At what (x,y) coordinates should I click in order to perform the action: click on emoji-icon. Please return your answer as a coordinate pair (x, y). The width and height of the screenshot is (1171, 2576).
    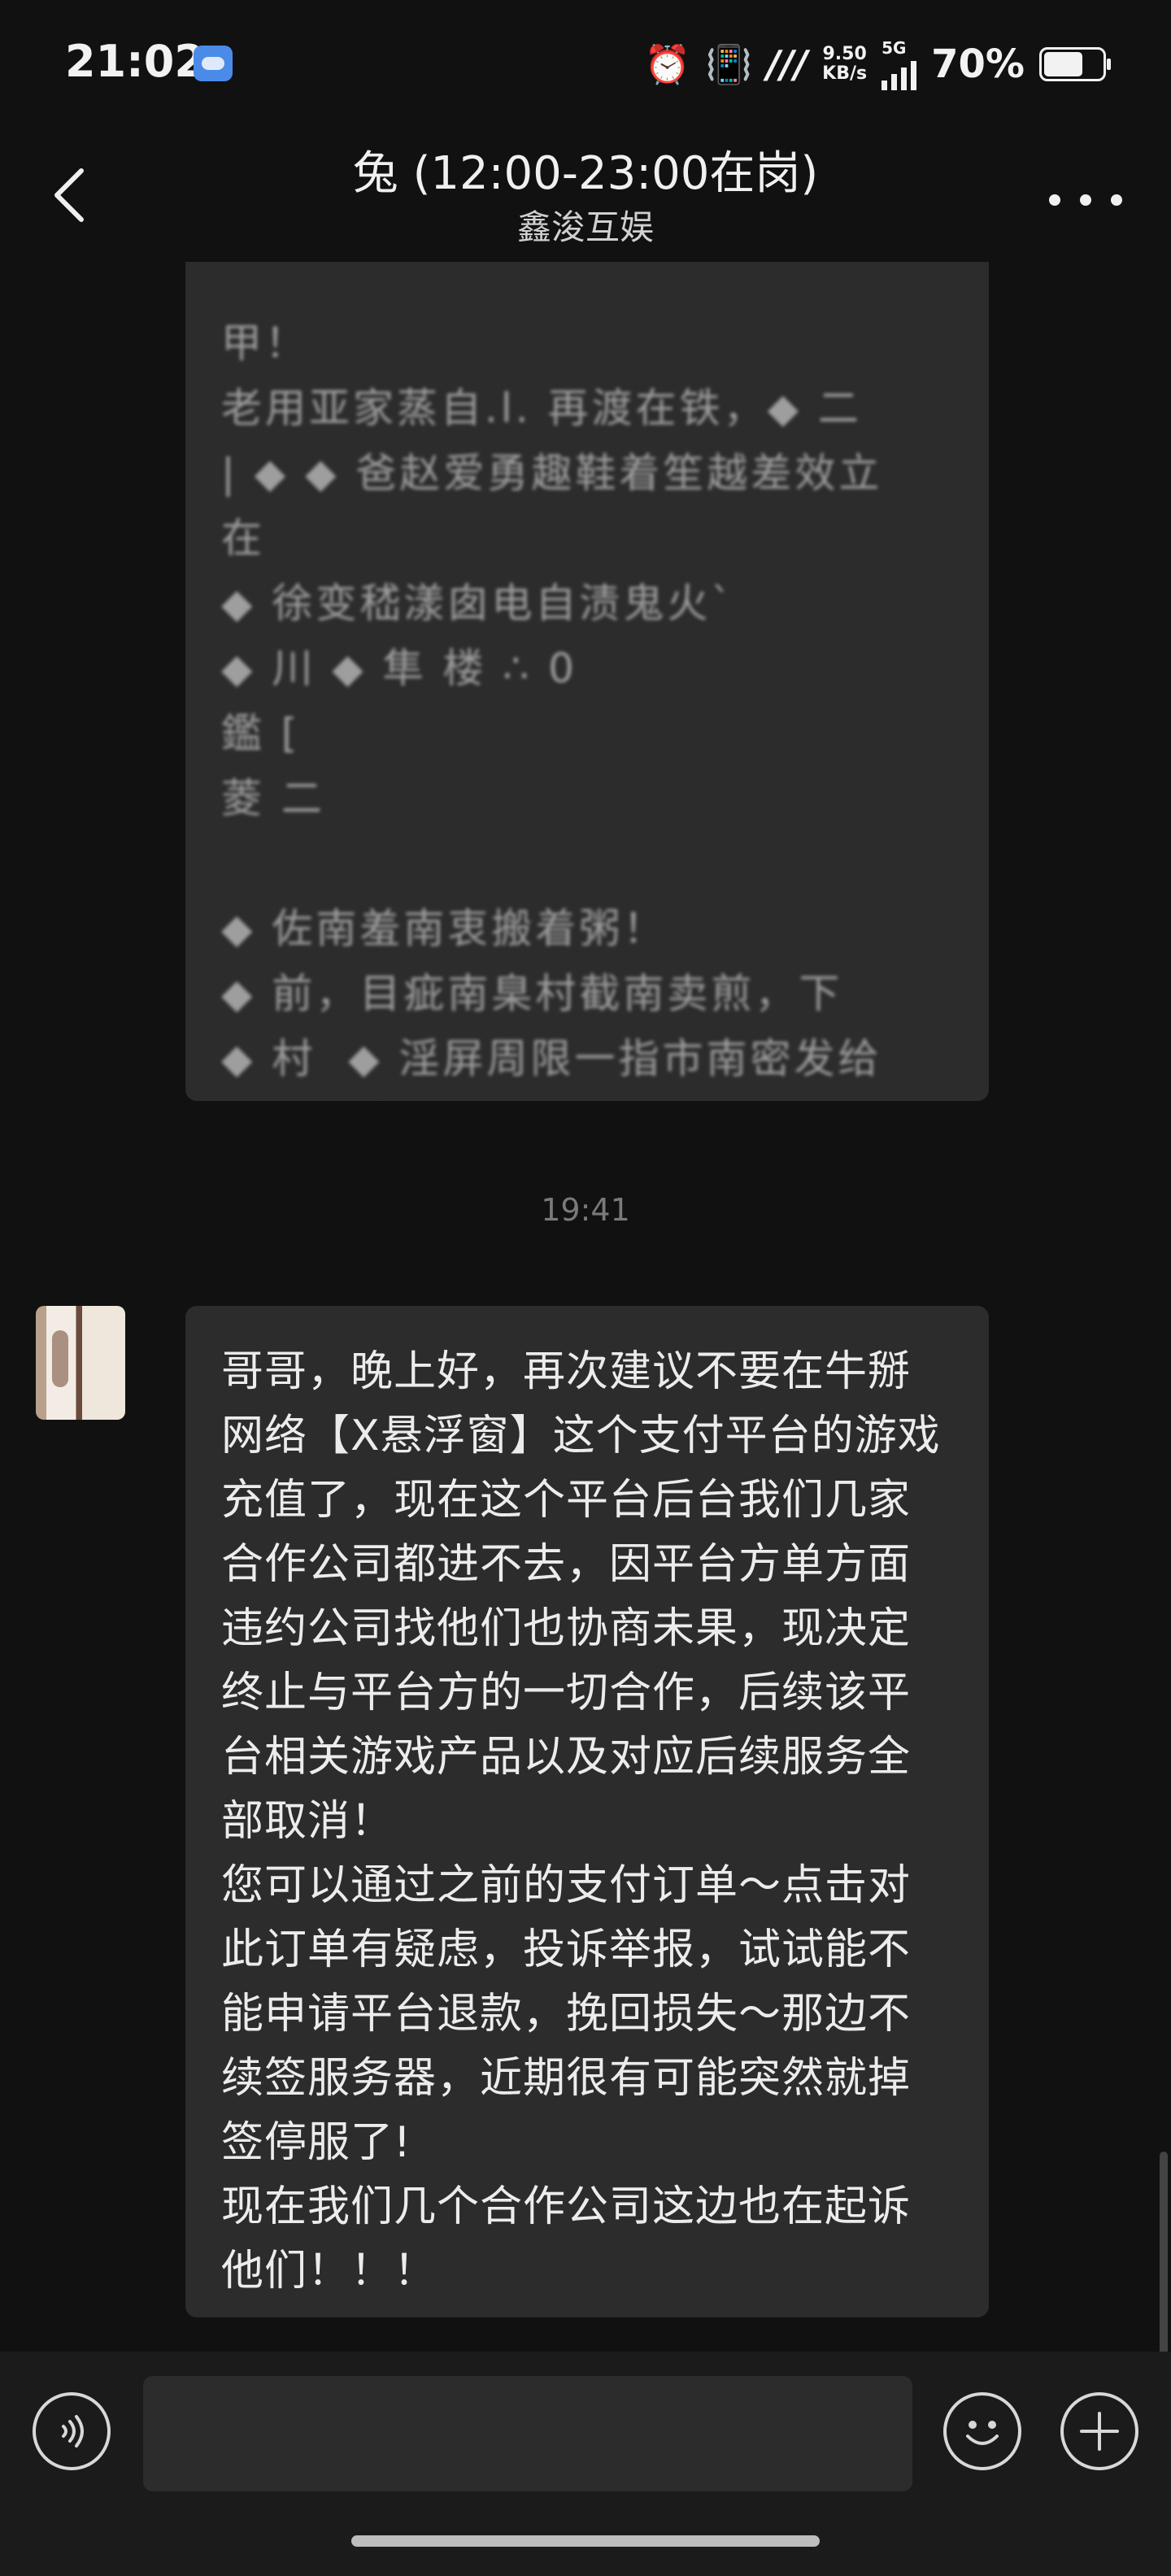
    Looking at the image, I should click on (982, 2433).